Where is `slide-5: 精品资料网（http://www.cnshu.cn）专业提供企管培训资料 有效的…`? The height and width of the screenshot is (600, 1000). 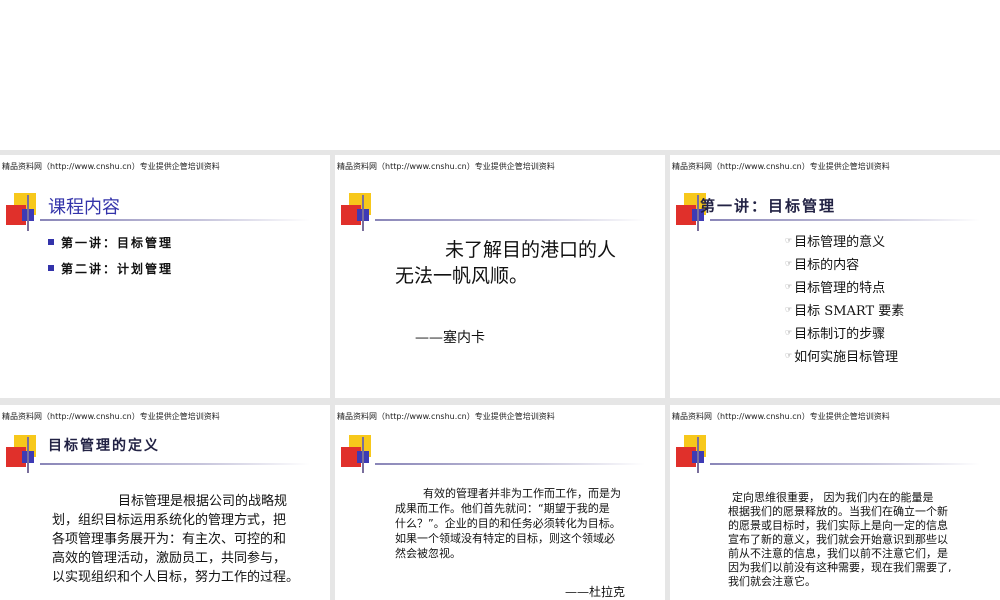 slide-5: 精品资料网（http://www.cnshu.cn）专业提供企管培训资料 有效的… is located at coordinates (500, 502).